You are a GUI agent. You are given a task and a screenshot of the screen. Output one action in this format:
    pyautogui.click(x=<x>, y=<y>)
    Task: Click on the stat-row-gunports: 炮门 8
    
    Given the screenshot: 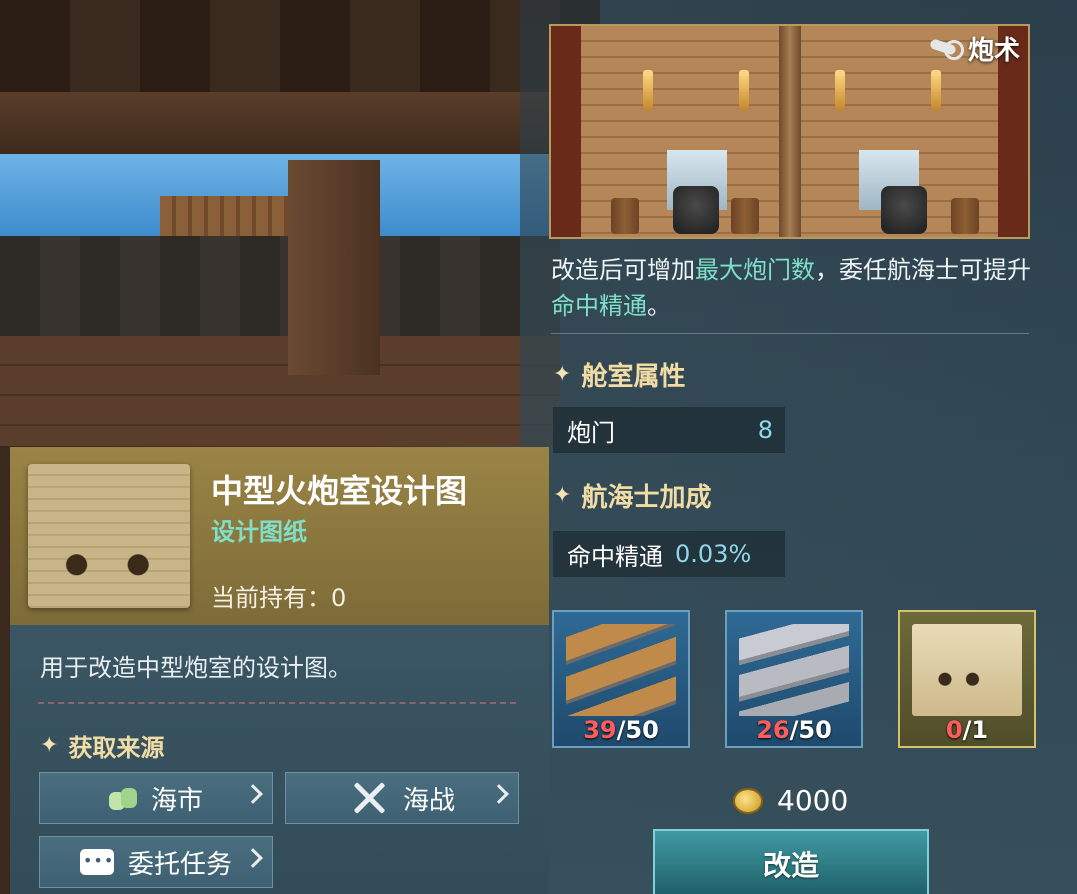 What is the action you would take?
    pyautogui.click(x=669, y=430)
    